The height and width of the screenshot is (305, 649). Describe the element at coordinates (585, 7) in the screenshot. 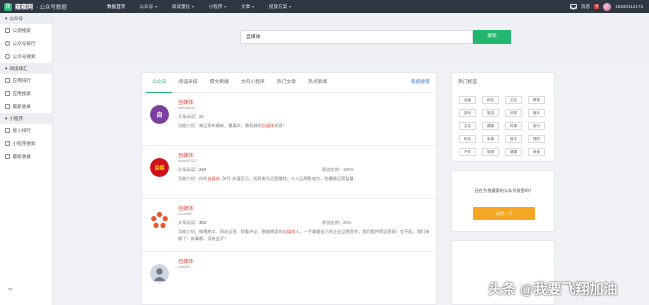

I see `messages-link: 消息` at that location.